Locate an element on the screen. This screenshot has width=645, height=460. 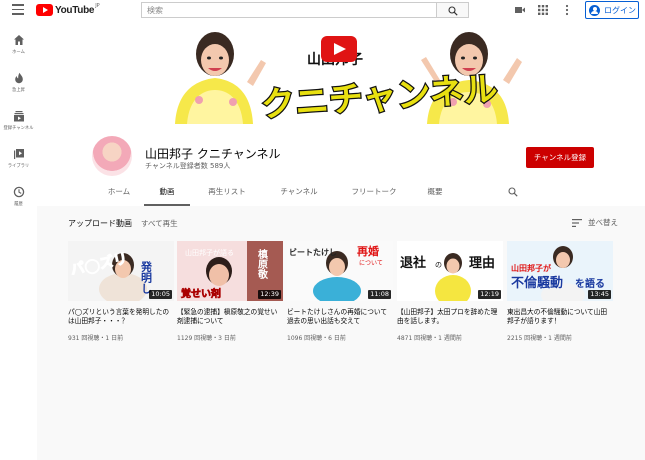
home-icon is located at coordinates (18, 40).